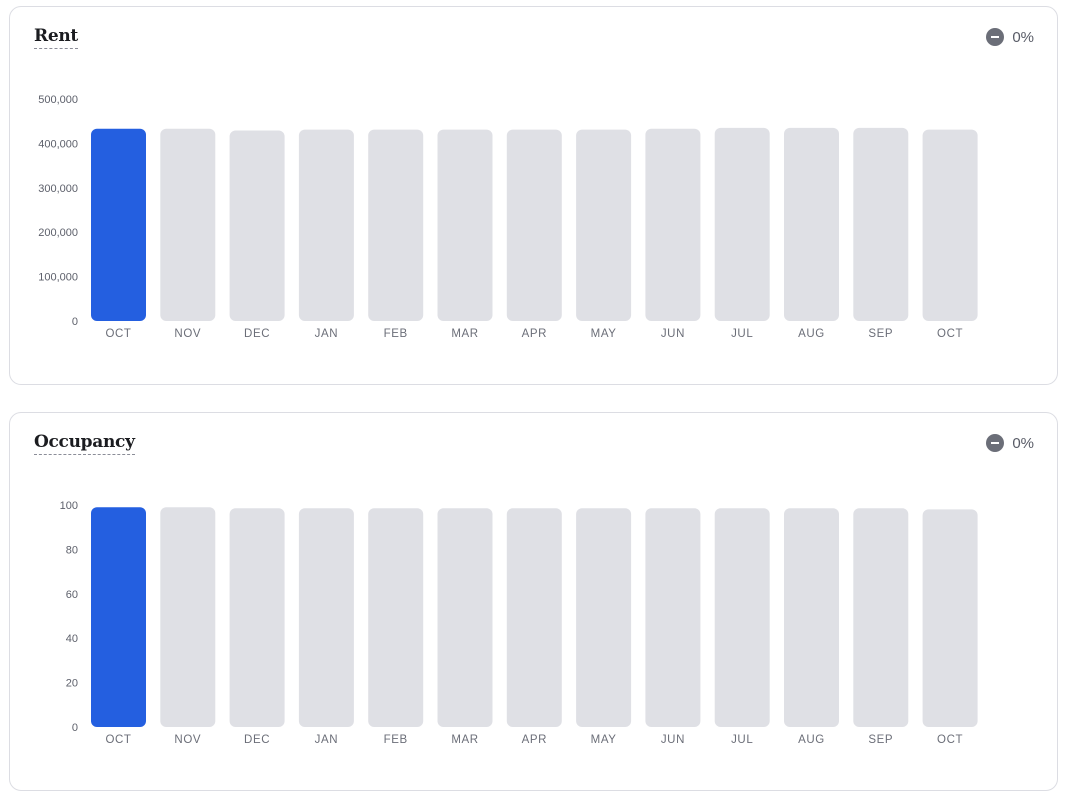 This screenshot has height=802, width=1069. What do you see at coordinates (257, 334) in the screenshot?
I see `rent-x-tick-label: DEC` at bounding box center [257, 334].